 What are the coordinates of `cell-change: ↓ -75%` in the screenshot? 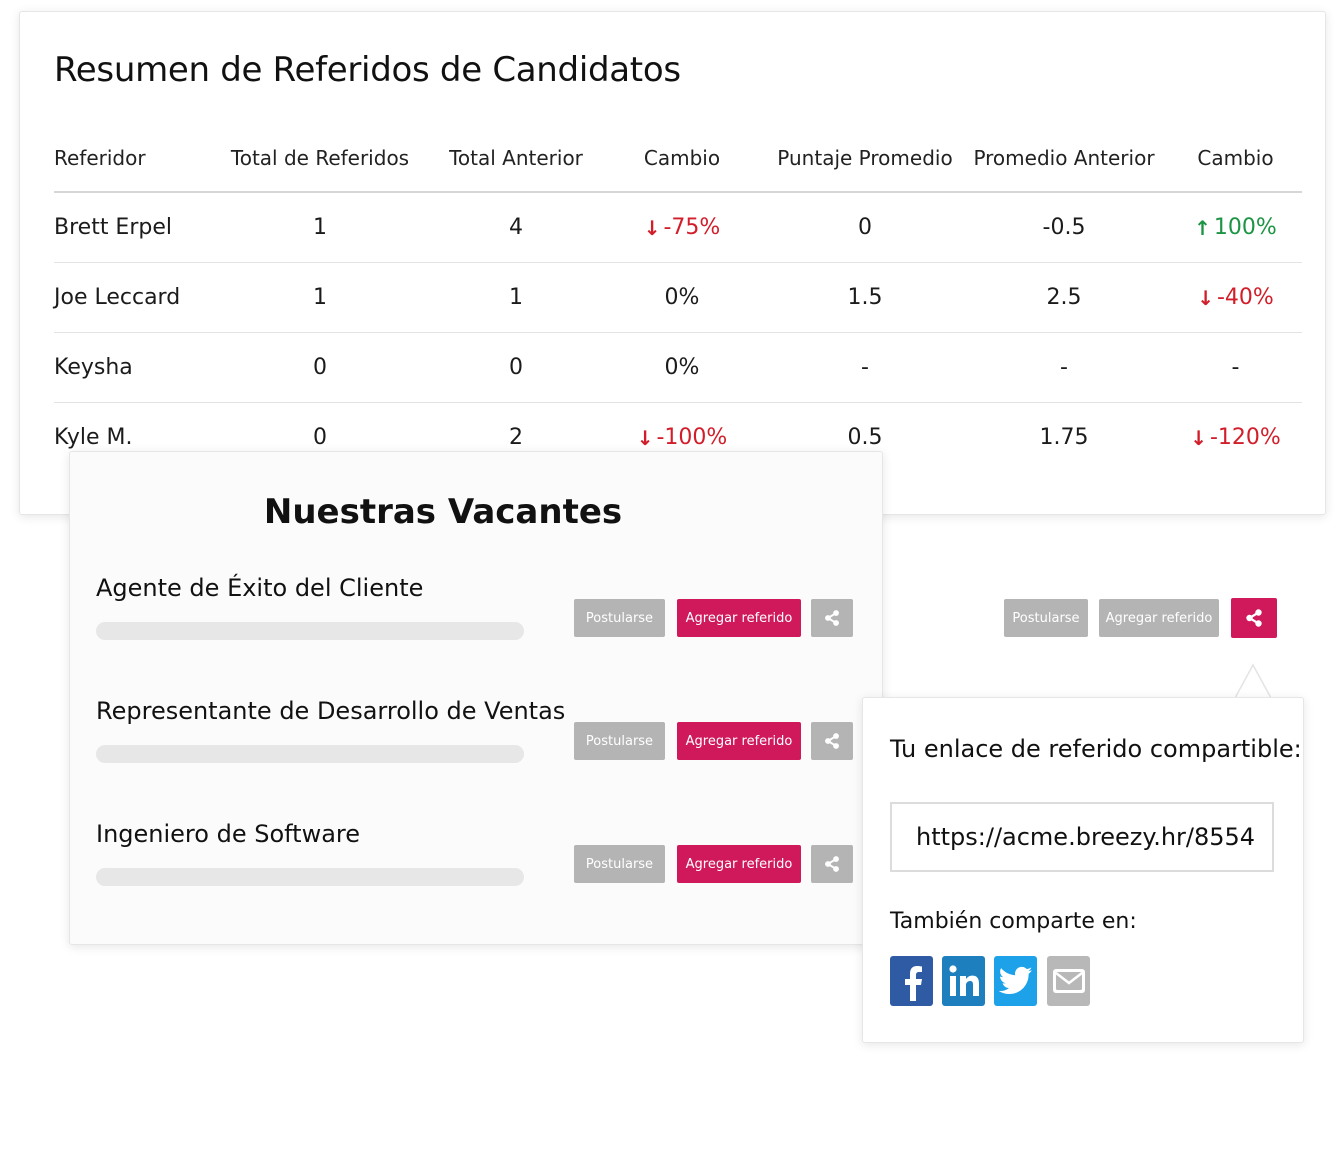 It's located at (682, 227).